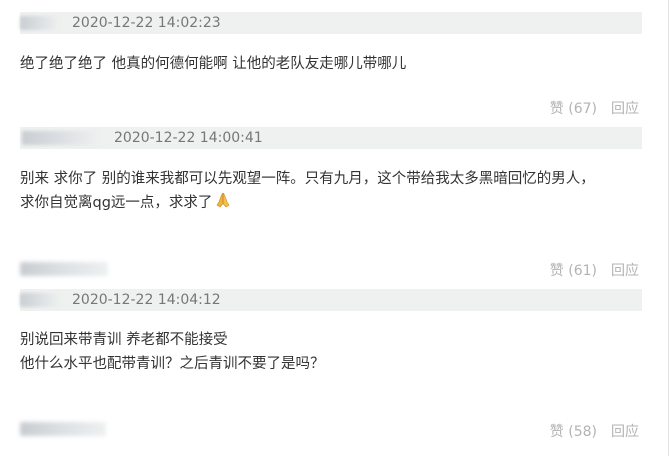  What do you see at coordinates (331, 300) in the screenshot?
I see `comment-header: 2020-12-22 14:04:12` at bounding box center [331, 300].